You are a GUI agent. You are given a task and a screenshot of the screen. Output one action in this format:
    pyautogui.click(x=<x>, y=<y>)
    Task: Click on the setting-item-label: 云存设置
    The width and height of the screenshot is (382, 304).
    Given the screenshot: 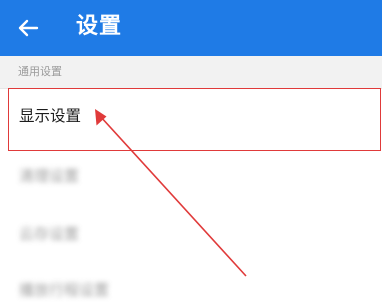 What is the action you would take?
    pyautogui.click(x=49, y=234)
    